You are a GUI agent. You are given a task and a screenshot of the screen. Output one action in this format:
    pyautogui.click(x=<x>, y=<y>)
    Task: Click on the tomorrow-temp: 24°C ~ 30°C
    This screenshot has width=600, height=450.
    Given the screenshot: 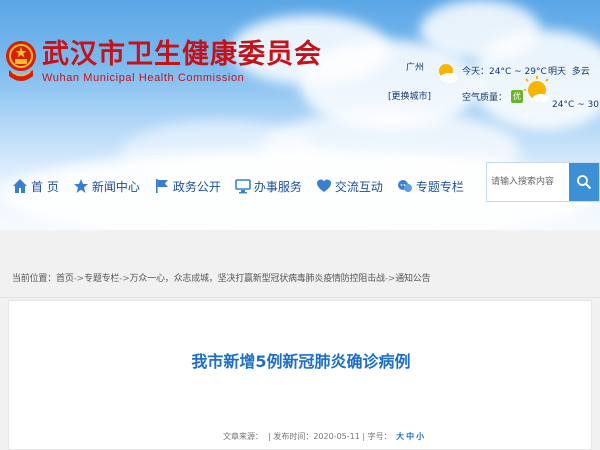 What is the action you would take?
    pyautogui.click(x=576, y=105)
    